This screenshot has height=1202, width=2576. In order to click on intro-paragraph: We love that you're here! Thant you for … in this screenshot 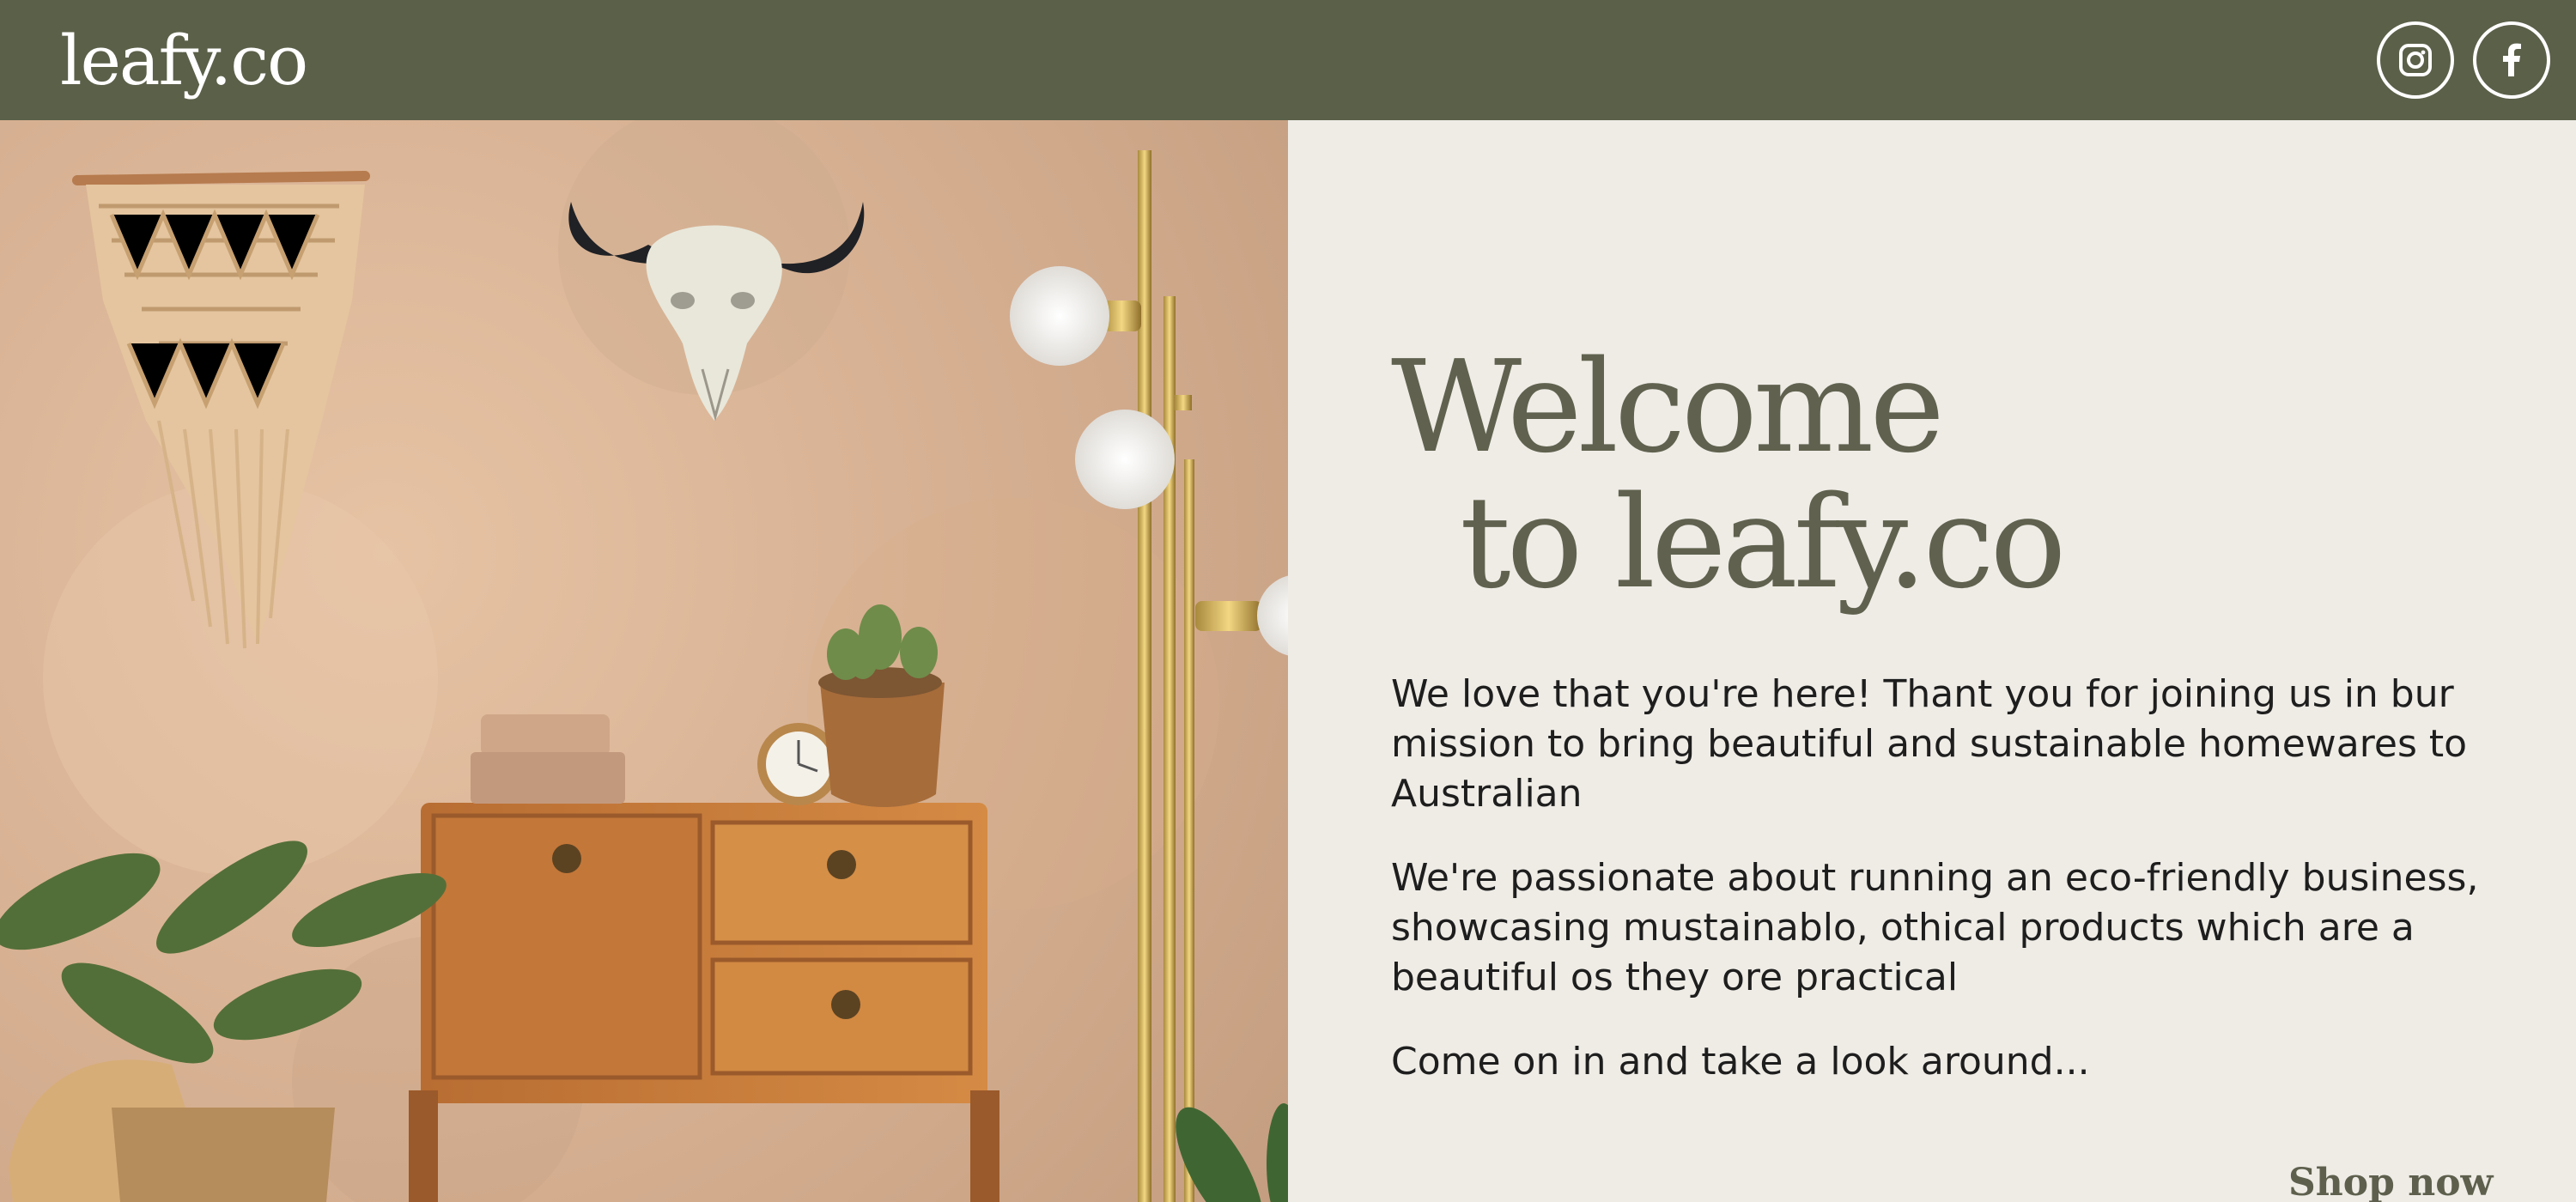, I will do `click(1930, 744)`.